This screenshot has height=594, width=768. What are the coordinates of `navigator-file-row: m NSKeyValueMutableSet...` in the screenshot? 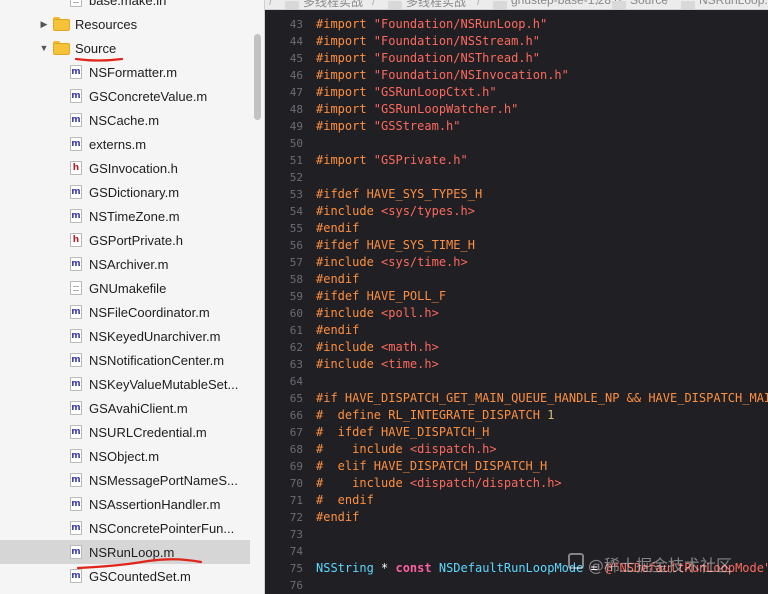 It's located at (125, 384).